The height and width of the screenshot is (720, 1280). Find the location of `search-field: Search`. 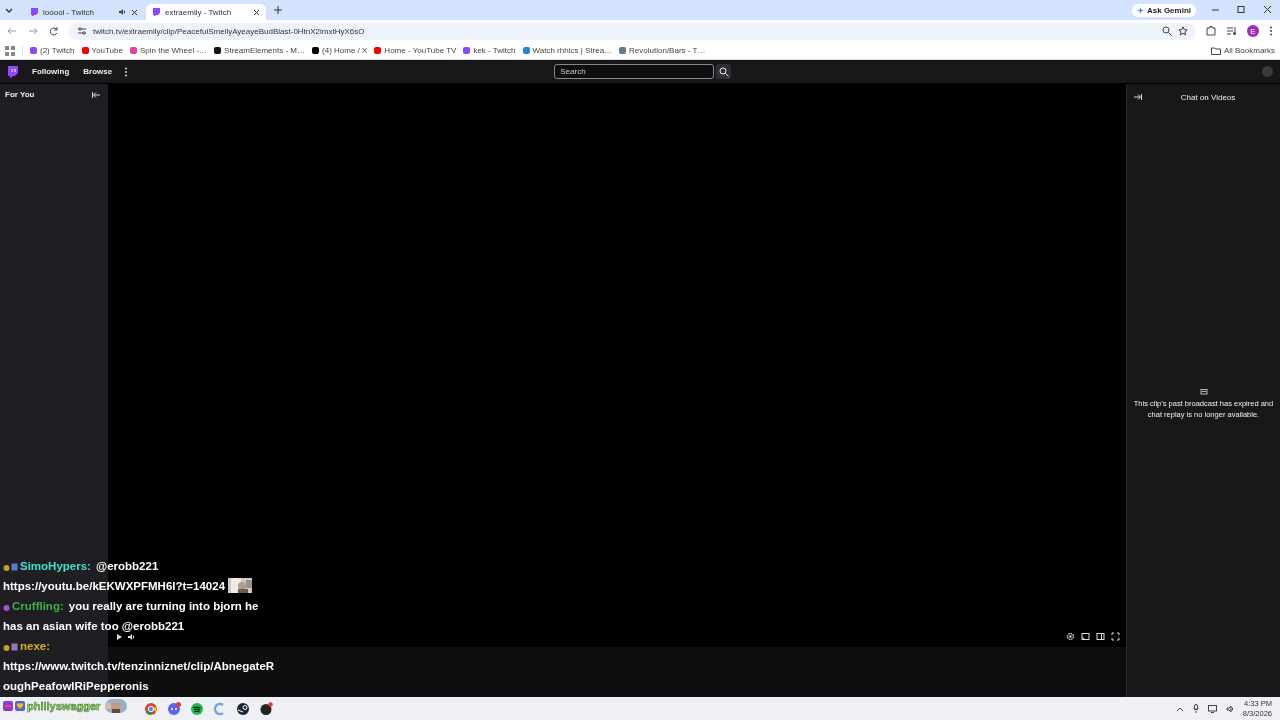

search-field: Search is located at coordinates (634, 71).